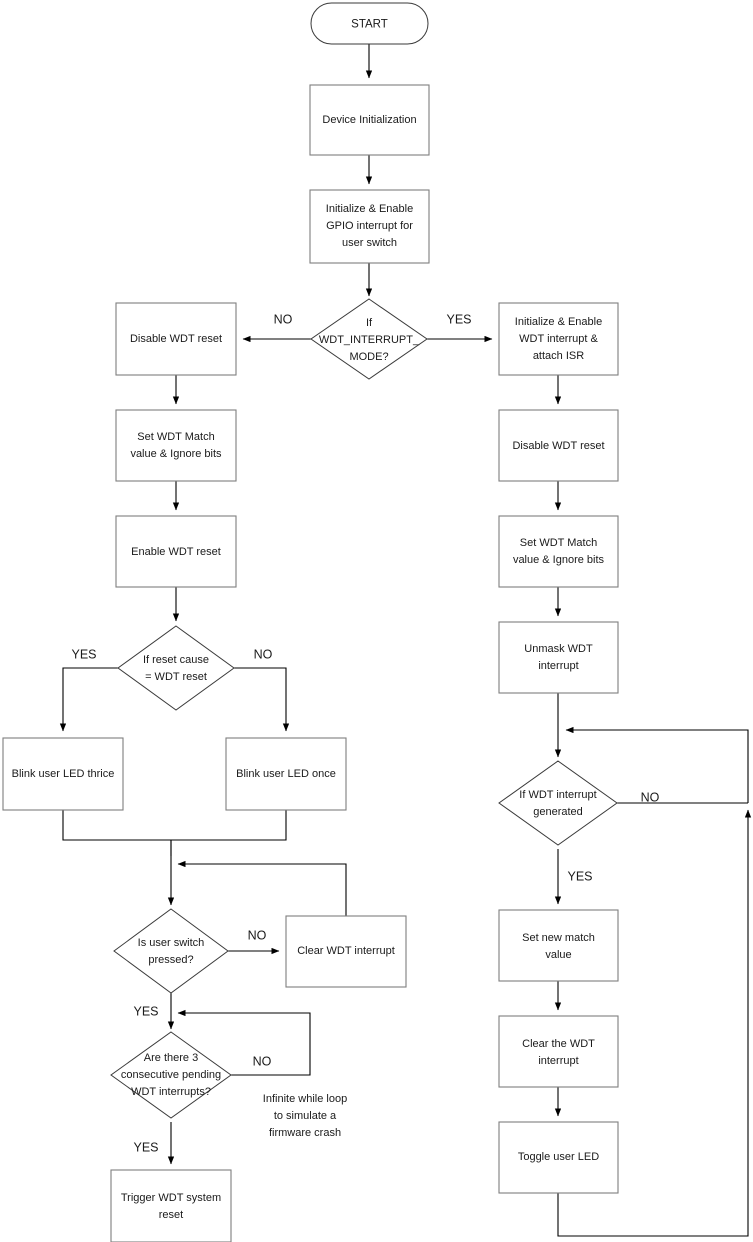 This screenshot has width=753, height=1242. I want to click on gpio-init-label-line2: GPIO interrupt for, so click(369, 226).